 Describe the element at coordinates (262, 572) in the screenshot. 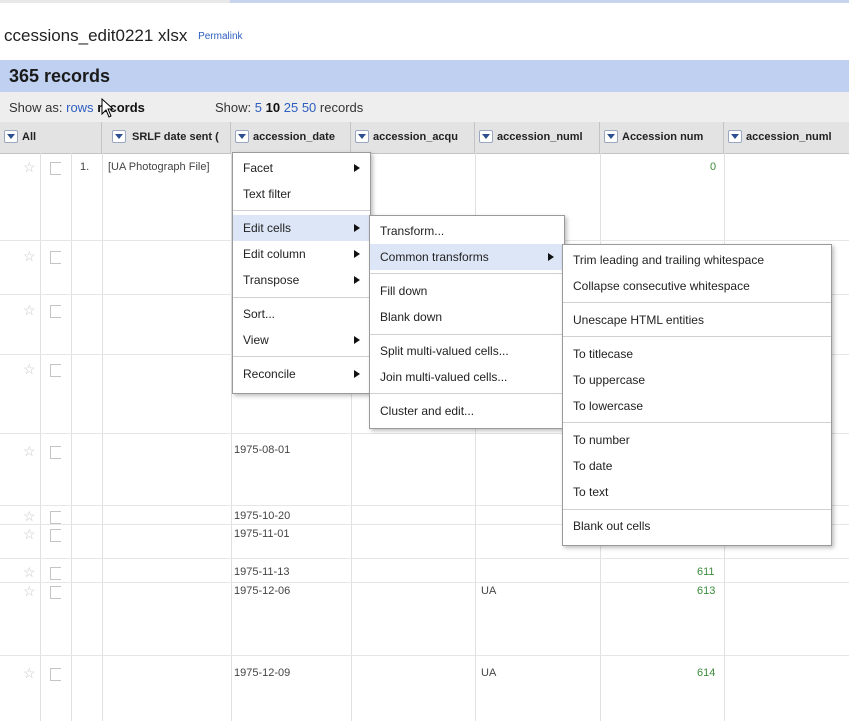

I see `cell-accession-date: 1975-11-13` at that location.